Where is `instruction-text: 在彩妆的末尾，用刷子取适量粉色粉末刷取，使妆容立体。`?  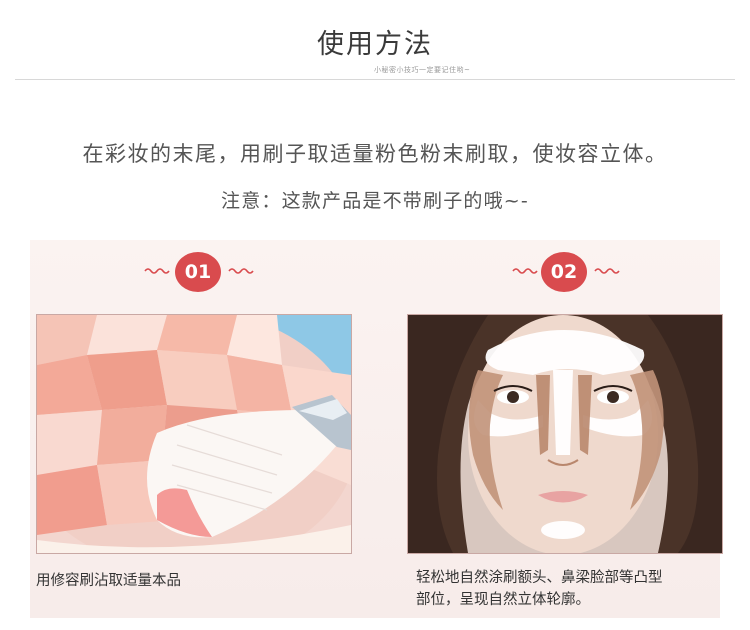
instruction-text: 在彩妆的末尾，用刷子取适量粉色粉末刷取，使妆容立体。 is located at coordinates (375, 154).